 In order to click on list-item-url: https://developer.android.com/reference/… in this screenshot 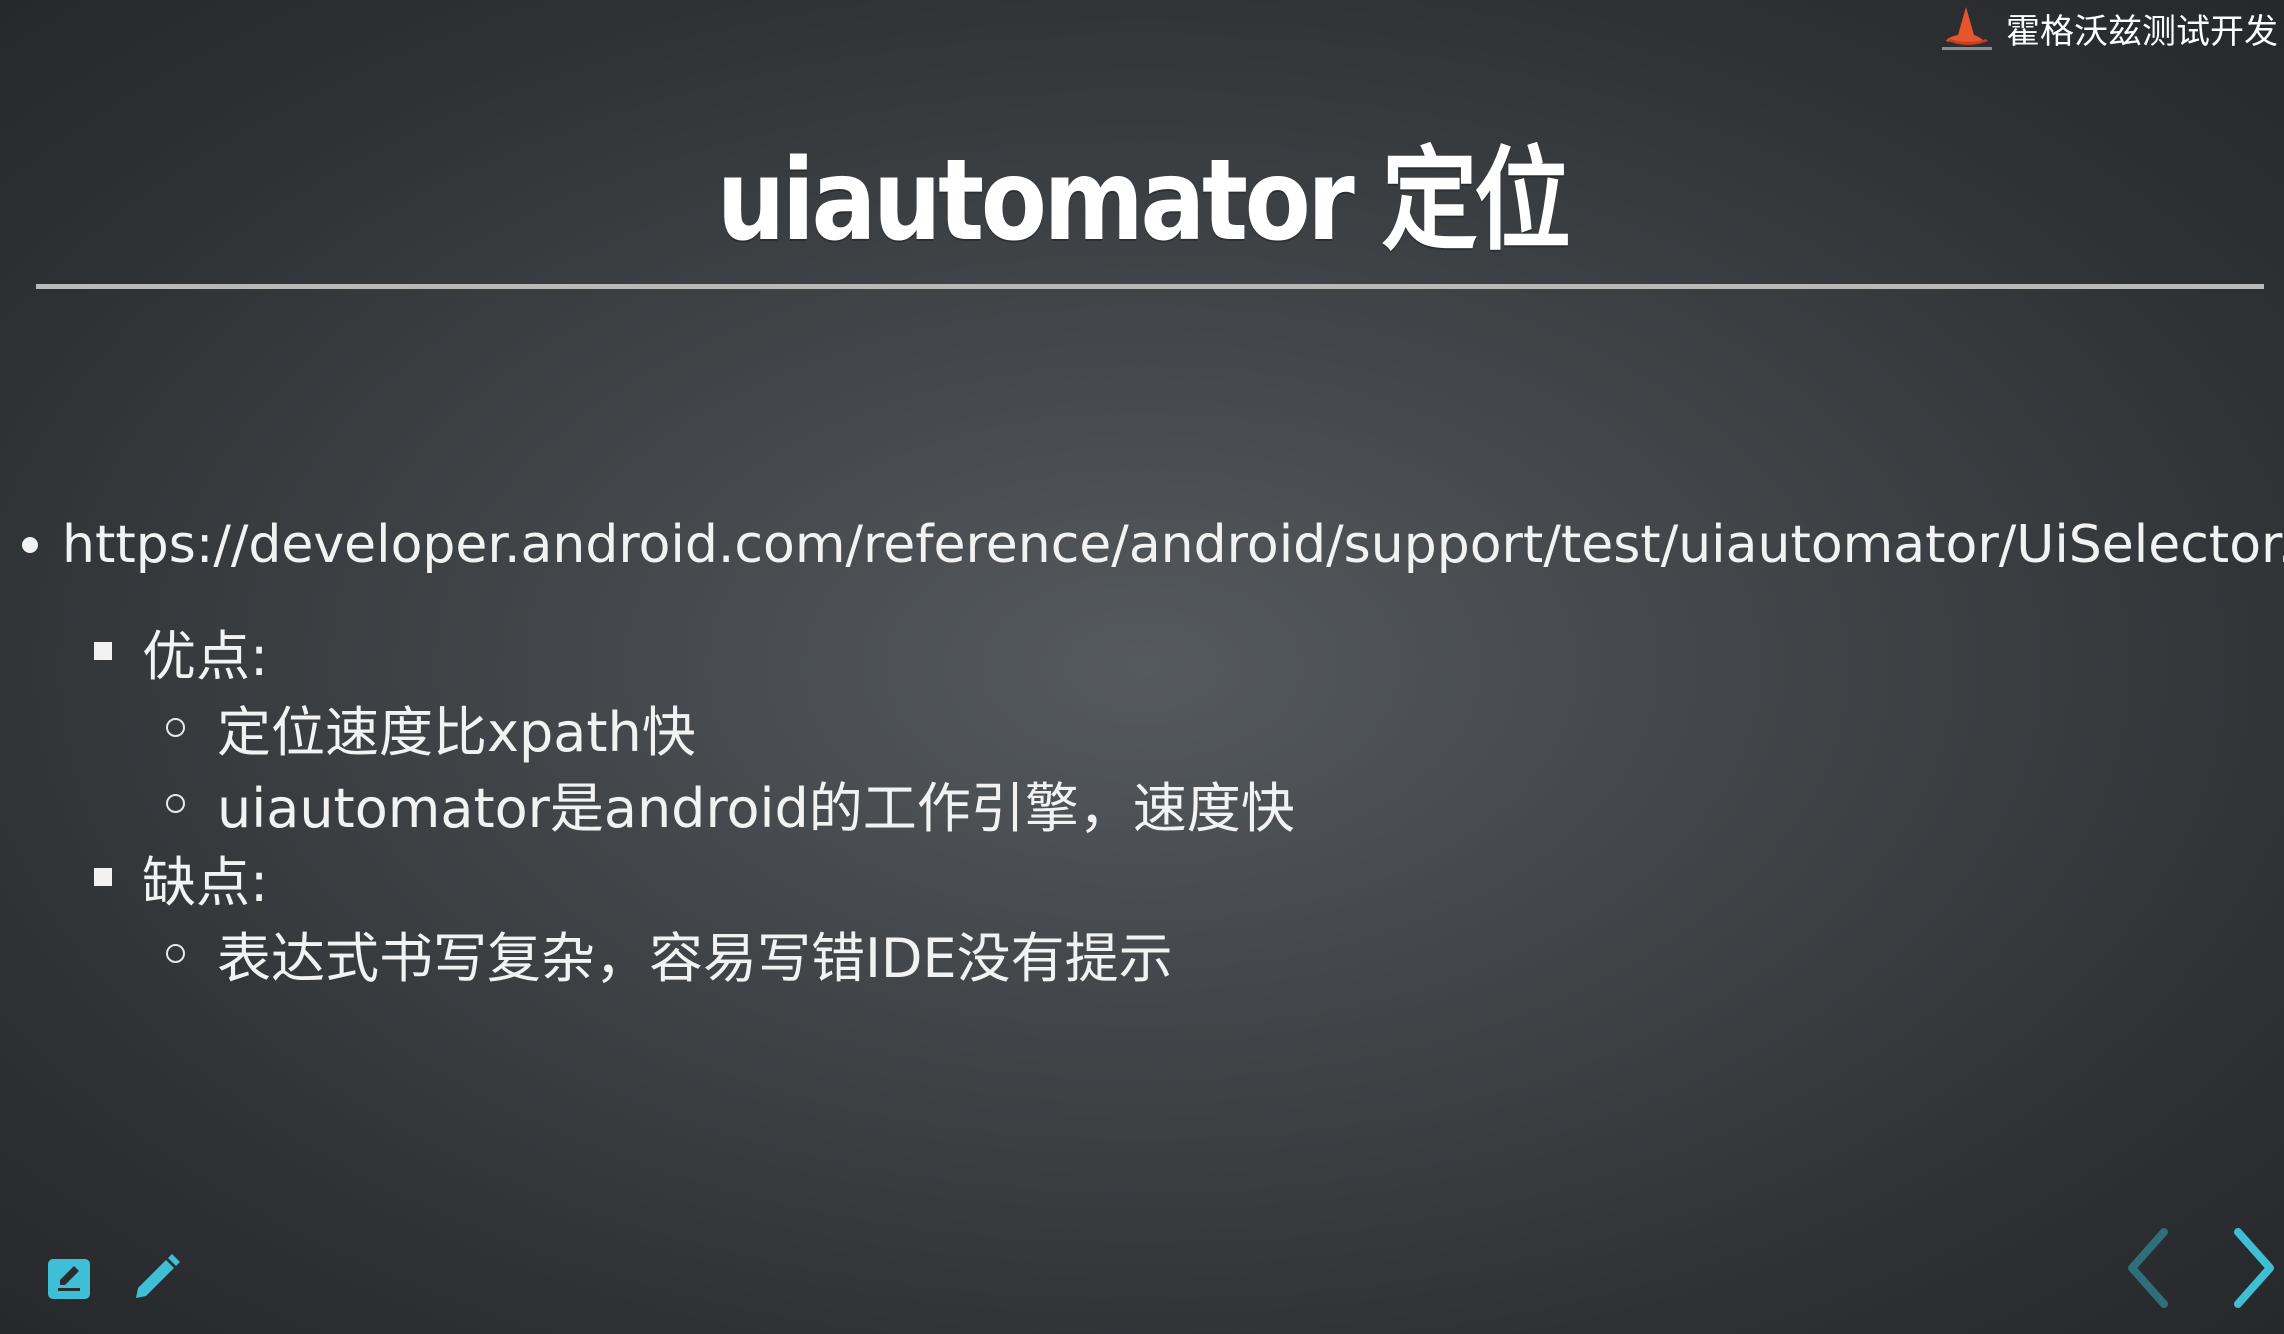, I will do `click(1153, 545)`.